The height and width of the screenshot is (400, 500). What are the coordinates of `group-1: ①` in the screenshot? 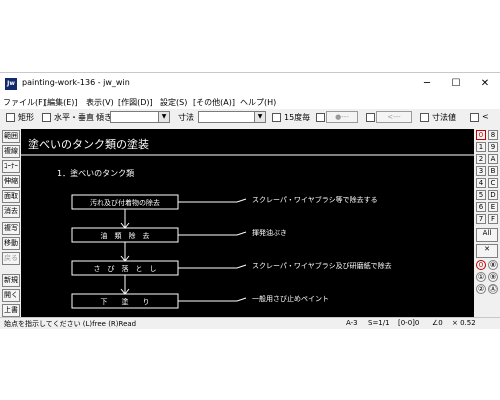 It's located at (481, 277).